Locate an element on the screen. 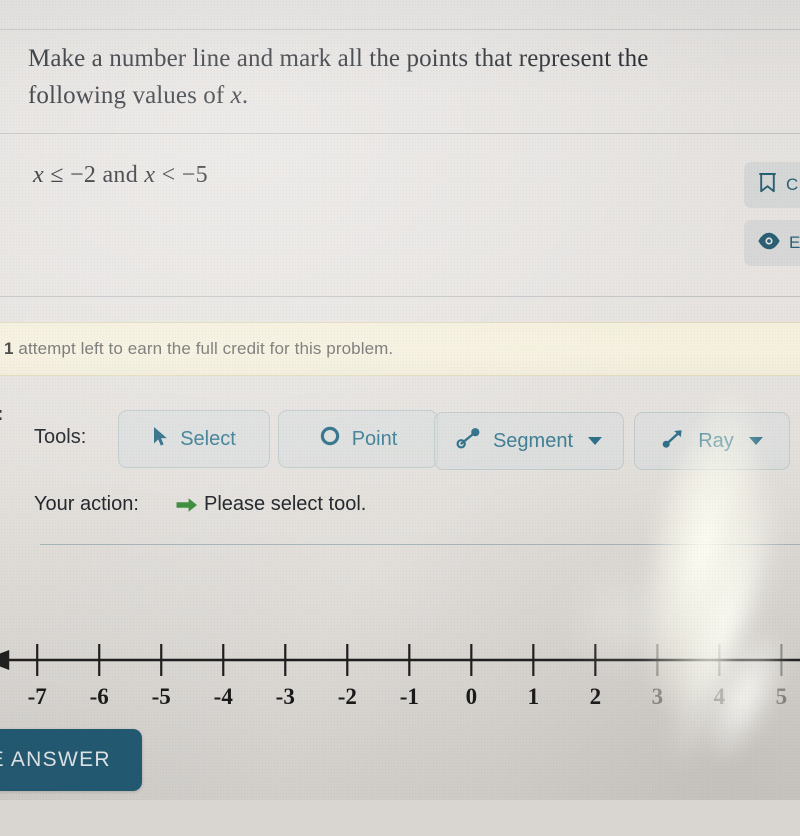 The height and width of the screenshot is (836, 800). bookmark-action-button: C is located at coordinates (772, 185).